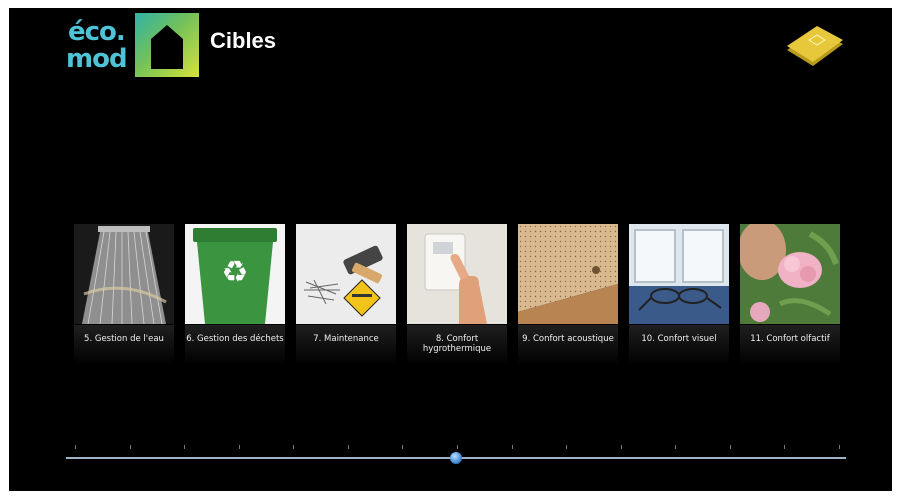 The width and height of the screenshot is (901, 499). I want to click on recycle-bin-image: ♻, so click(235, 274).